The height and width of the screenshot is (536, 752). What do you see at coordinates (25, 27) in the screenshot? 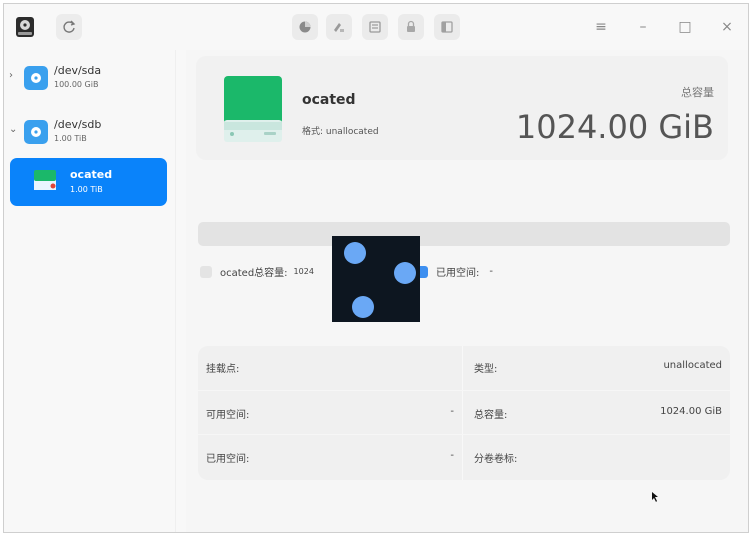
I see `disk-utility-icon` at bounding box center [25, 27].